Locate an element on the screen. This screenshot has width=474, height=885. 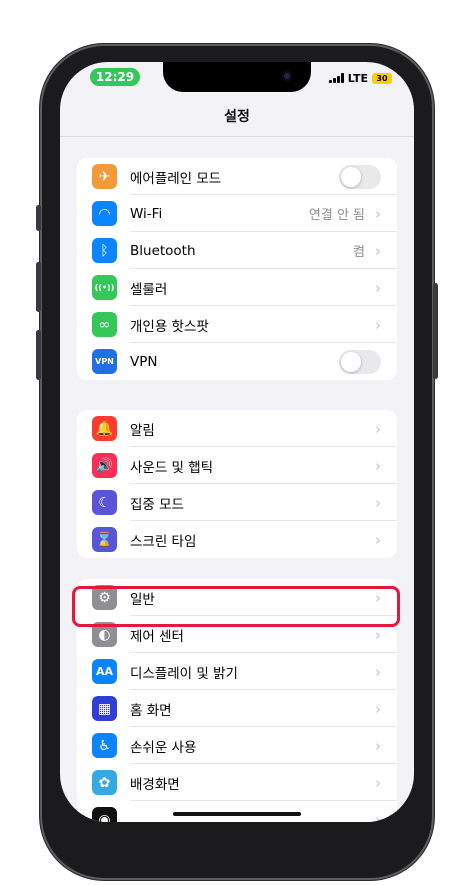
settings-row-wallpaper: ✿ 배경화면 › is located at coordinates (237, 782).